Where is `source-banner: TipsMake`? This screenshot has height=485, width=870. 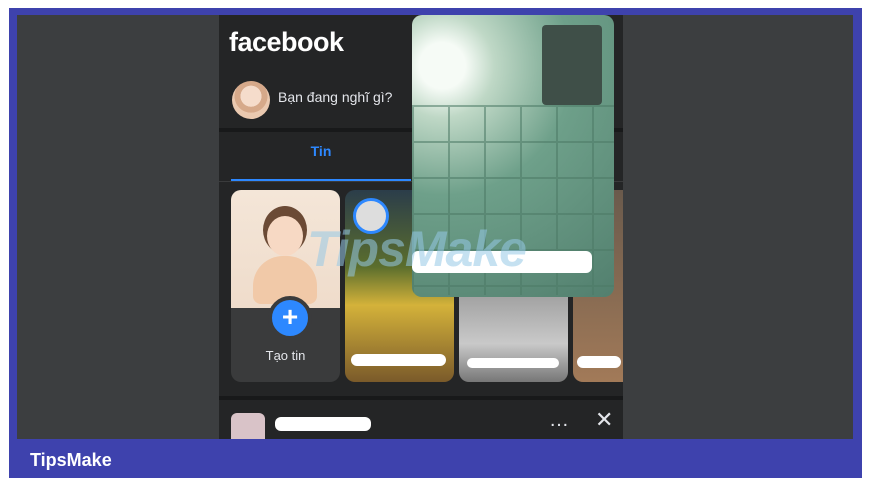
source-banner: TipsMake is located at coordinates (435, 459).